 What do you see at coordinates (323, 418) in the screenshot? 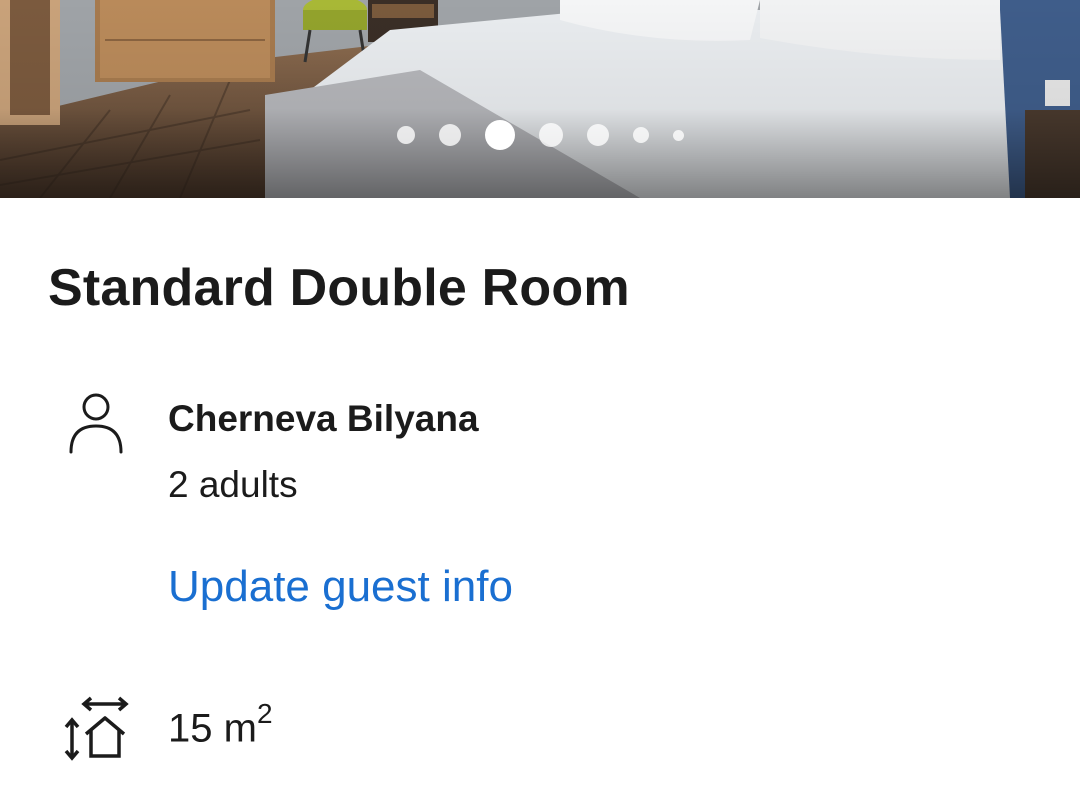
I see `guest-name: Cherneva Bilyana` at bounding box center [323, 418].